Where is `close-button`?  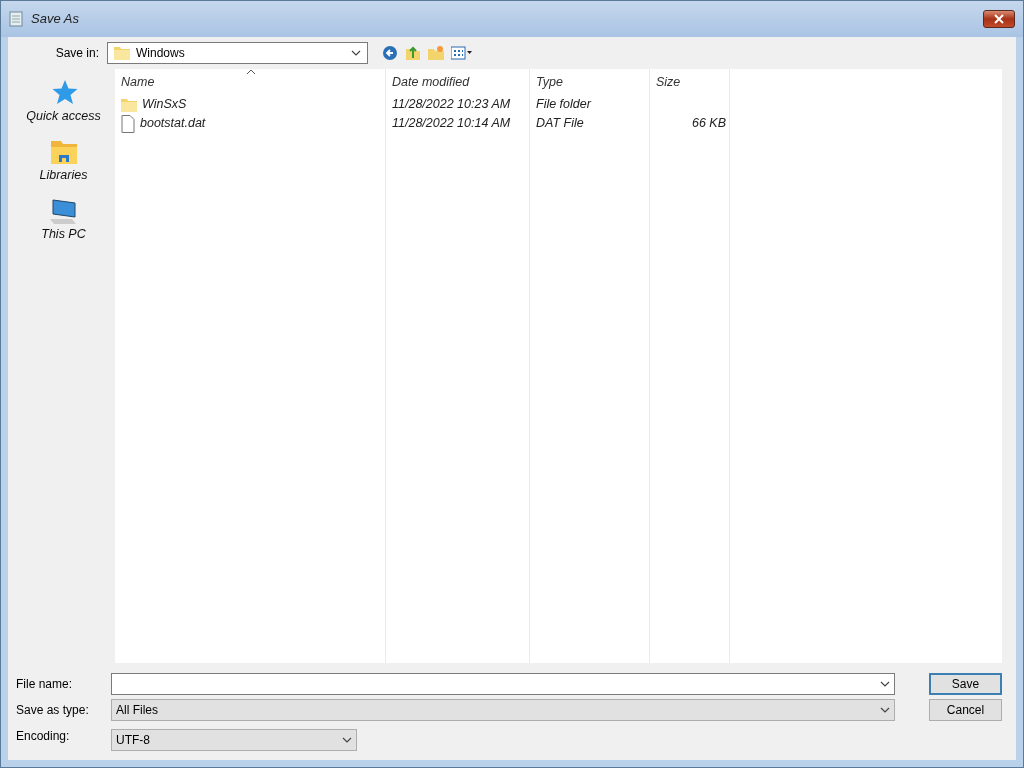 close-button is located at coordinates (999, 19).